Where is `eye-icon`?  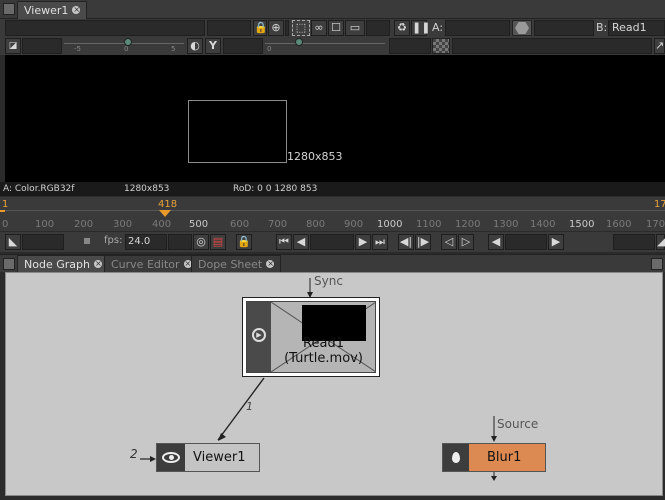
eye-icon is located at coordinates (171, 457).